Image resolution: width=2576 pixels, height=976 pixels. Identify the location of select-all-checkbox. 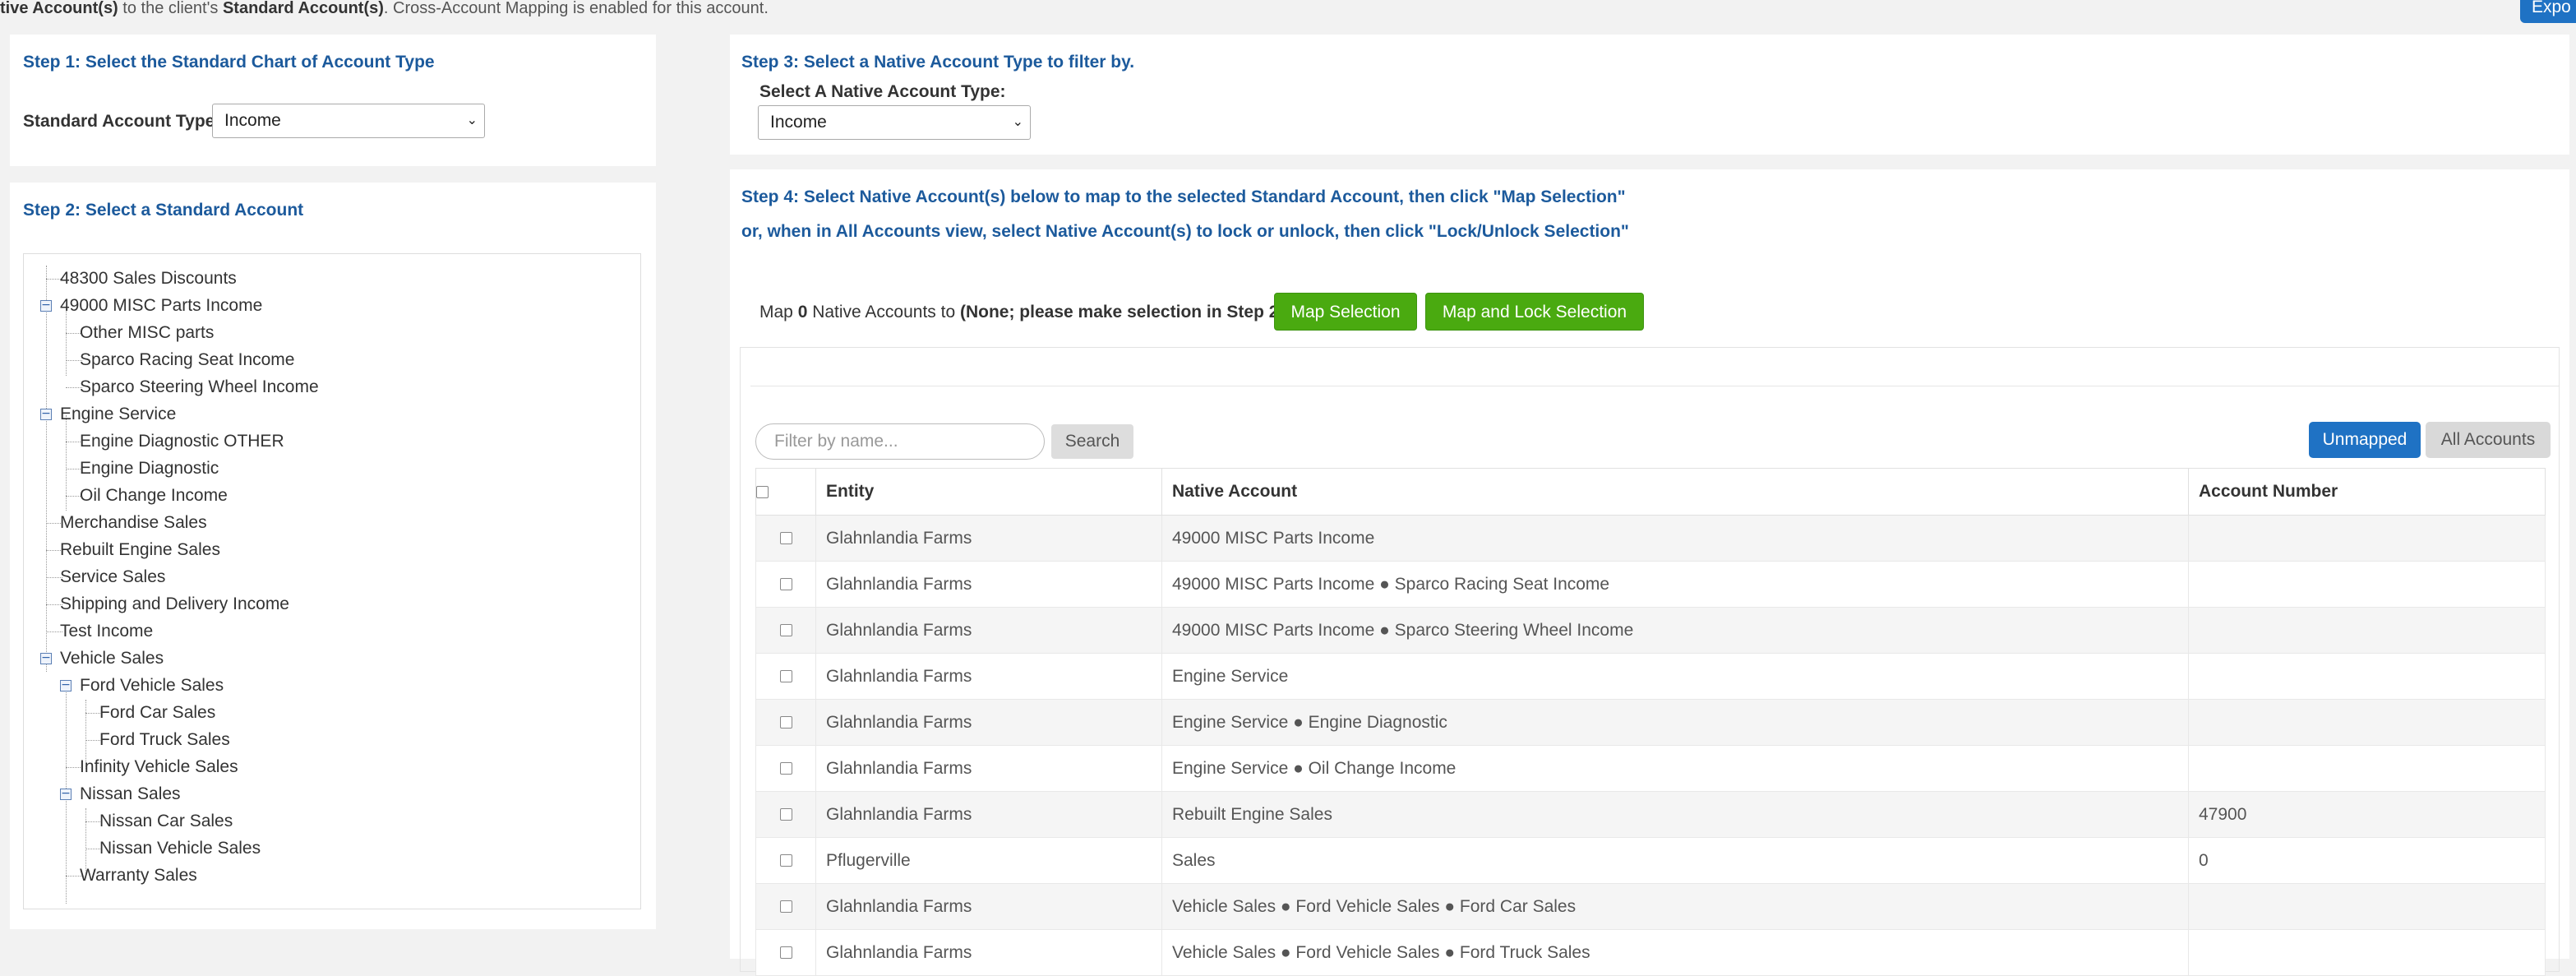
(763, 492).